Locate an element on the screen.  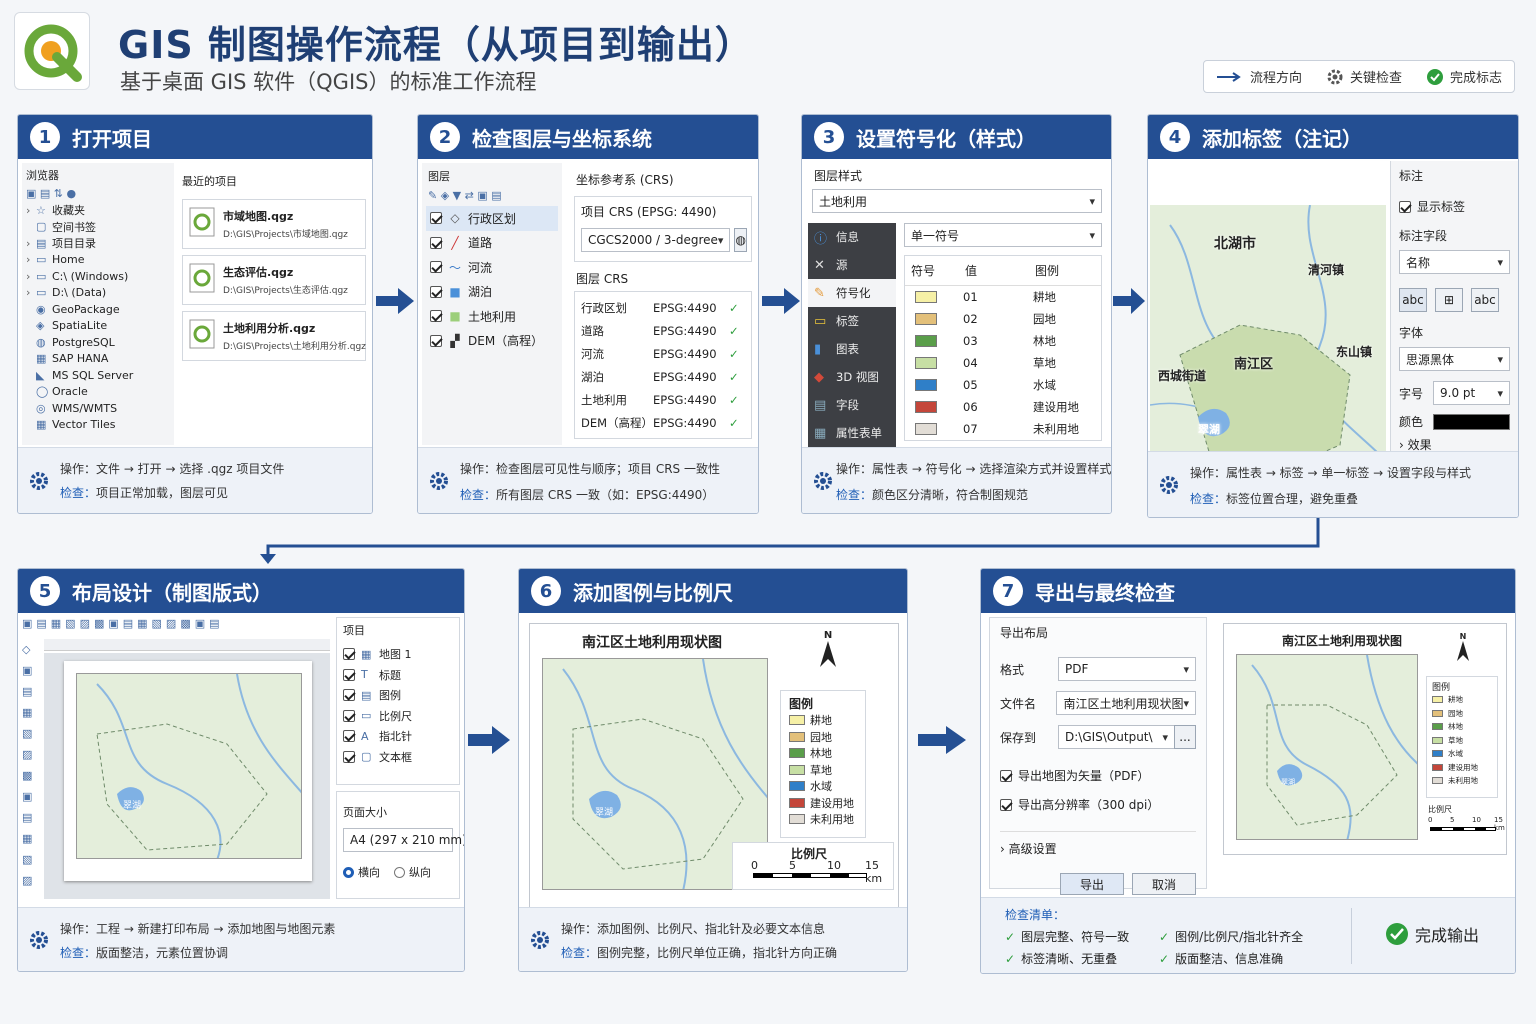
browser-tree-item: ◈ SpatiaLite is located at coordinates (98, 326).